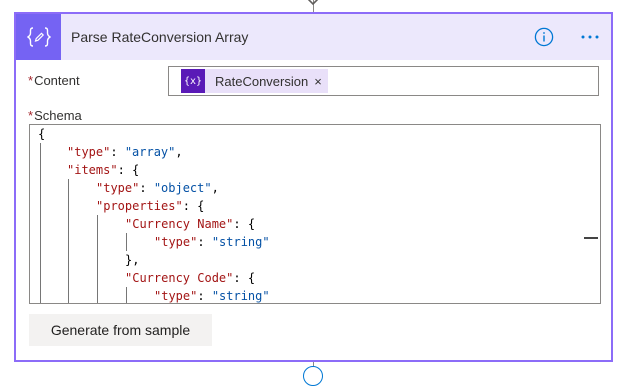  What do you see at coordinates (313, 3) in the screenshot?
I see `arrow-down-icon` at bounding box center [313, 3].